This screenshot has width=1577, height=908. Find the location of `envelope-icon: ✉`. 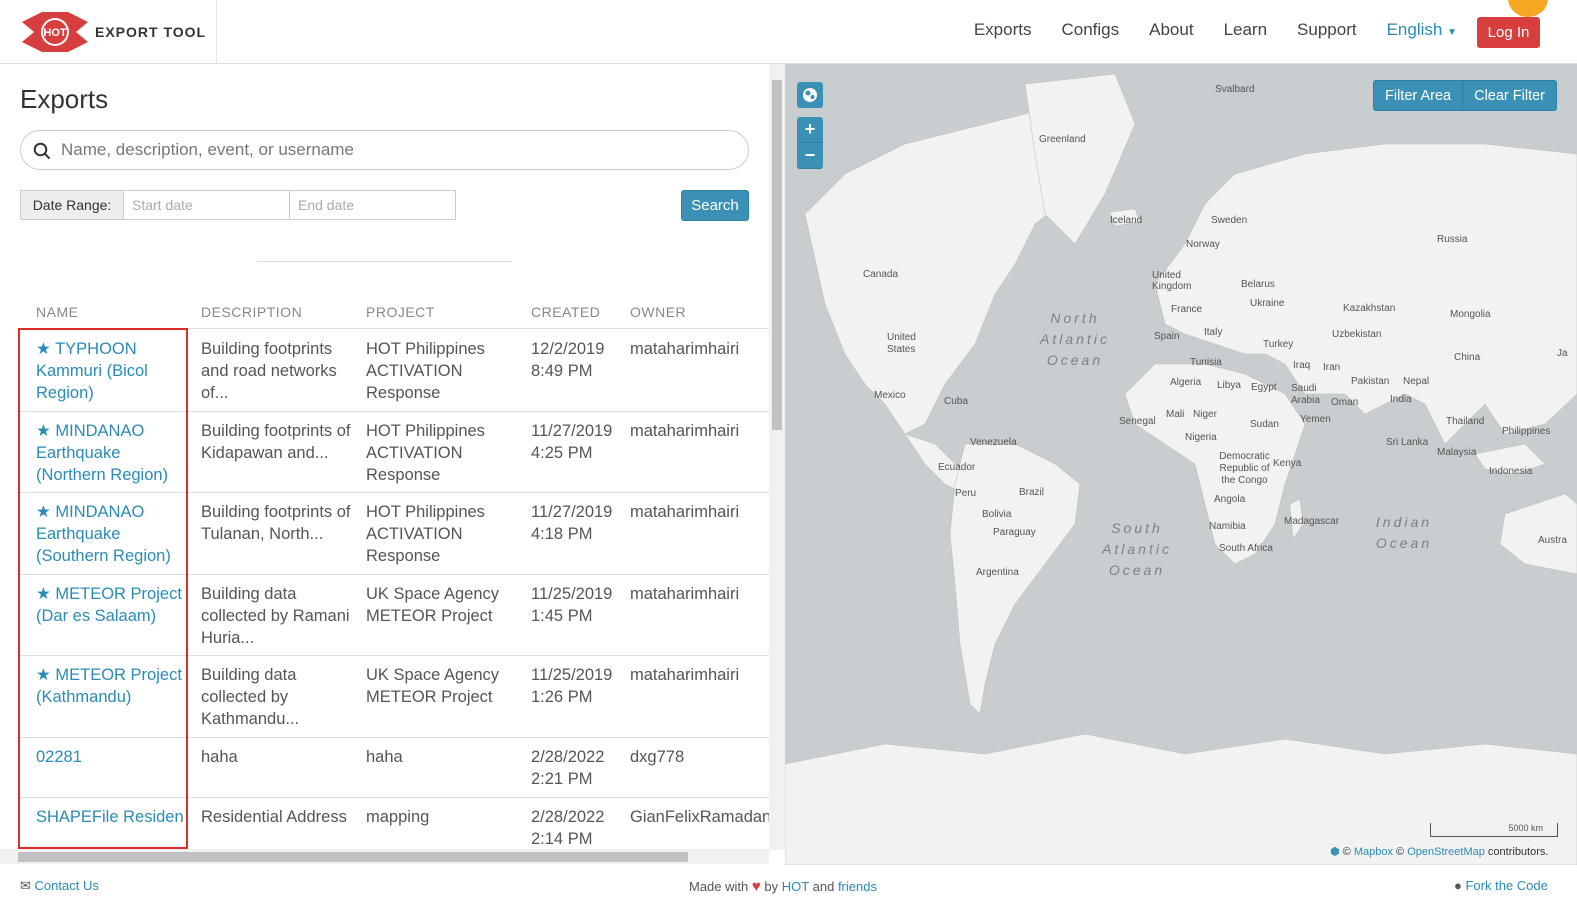

envelope-icon: ✉ is located at coordinates (25, 885).